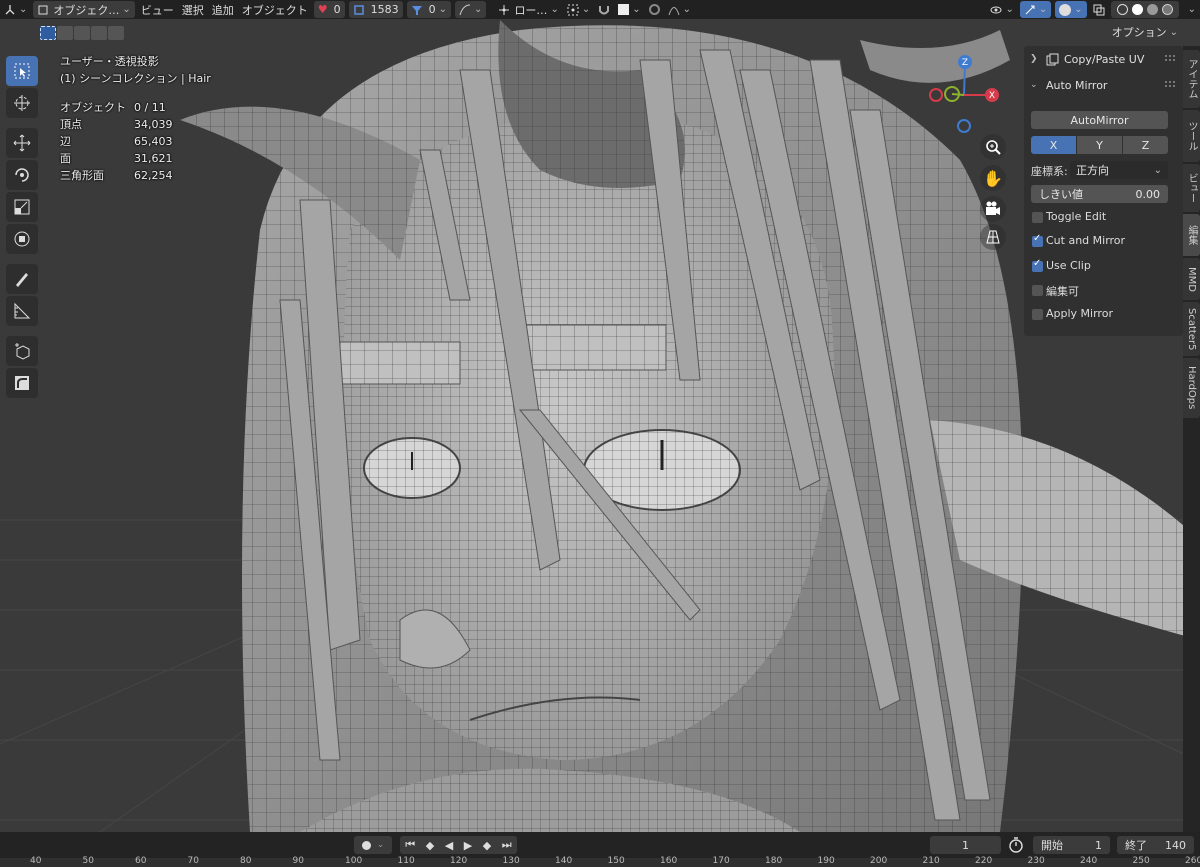 This screenshot has width=1200, height=867. Describe the element at coordinates (384, 9) in the screenshot. I see `box-count: 1583` at that location.